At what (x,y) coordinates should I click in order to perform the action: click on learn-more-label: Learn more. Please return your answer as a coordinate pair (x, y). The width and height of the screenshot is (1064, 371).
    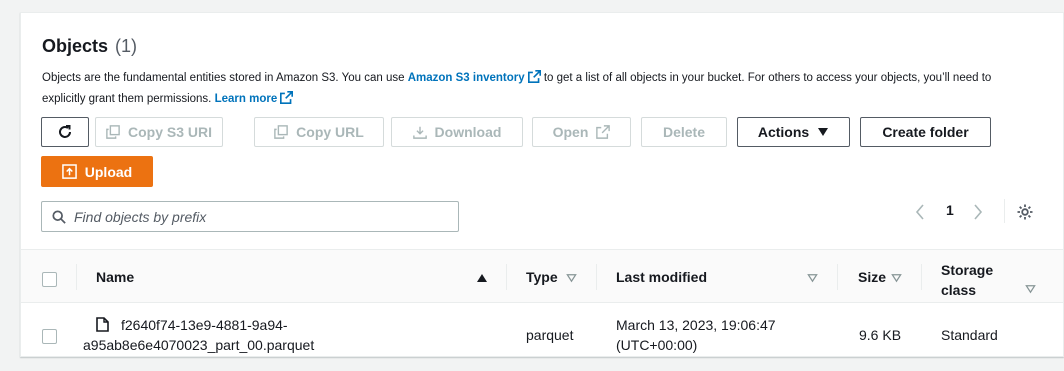
    Looking at the image, I should click on (246, 99).